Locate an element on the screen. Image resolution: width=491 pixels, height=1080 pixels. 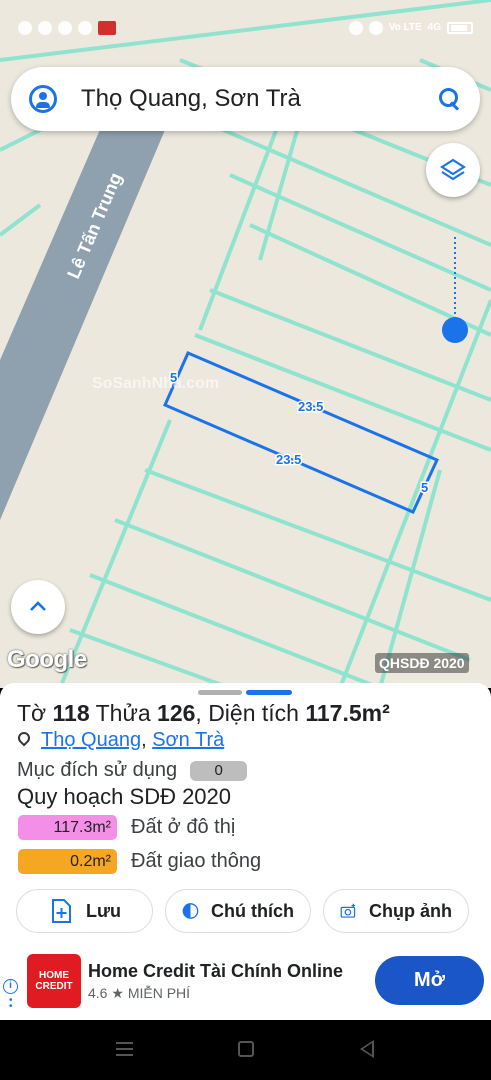
volte-label: Vo LTE is located at coordinates (405, 27).